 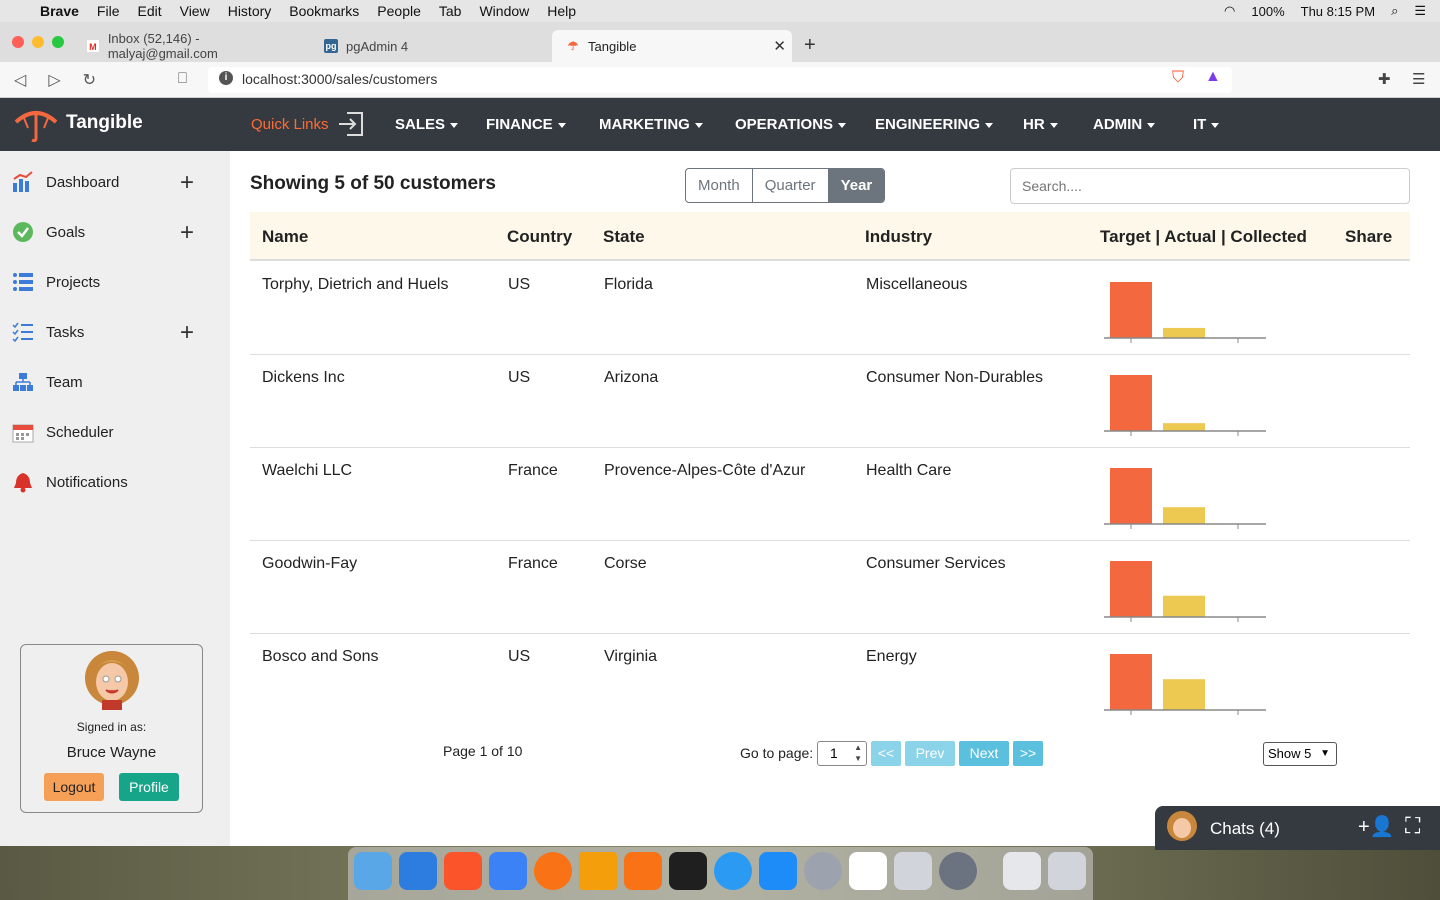 What do you see at coordinates (539, 237) in the screenshot?
I see `column-header-country: Country` at bounding box center [539, 237].